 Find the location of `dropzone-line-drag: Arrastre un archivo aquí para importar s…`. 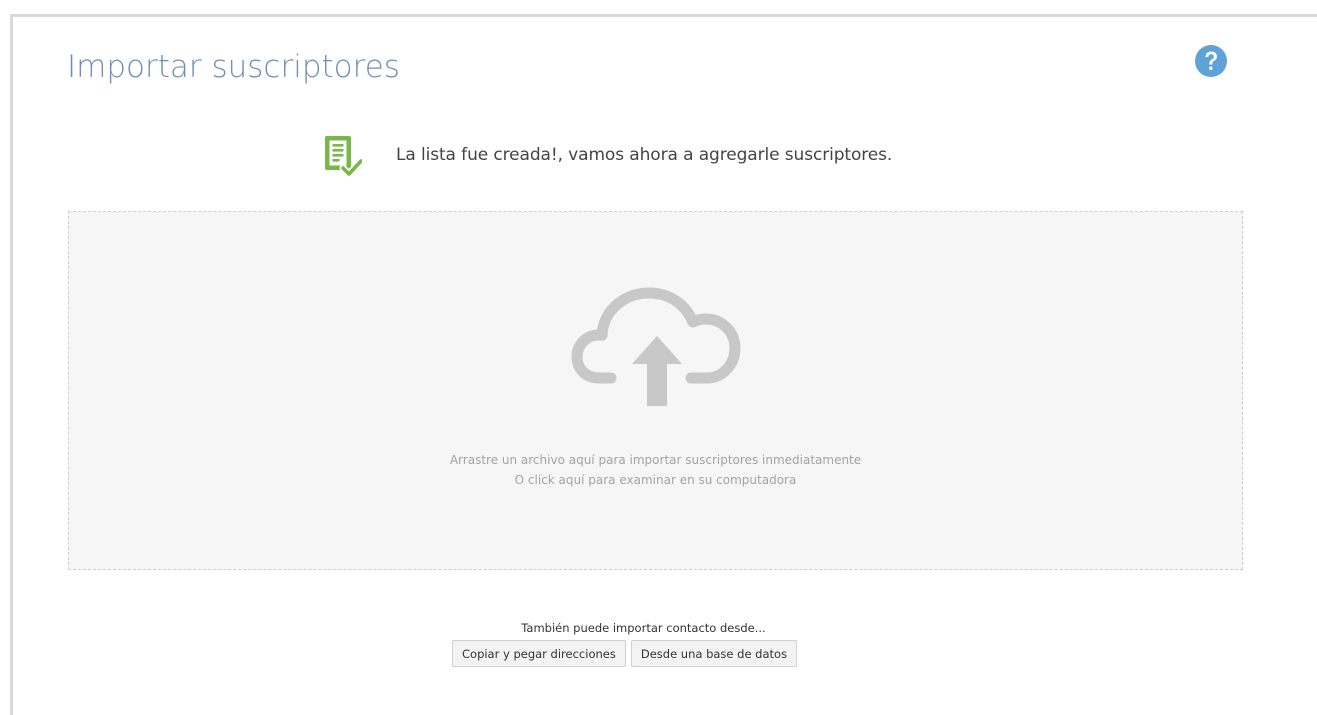

dropzone-line-drag: Arrastre un archivo aquí para importar s… is located at coordinates (655, 460).